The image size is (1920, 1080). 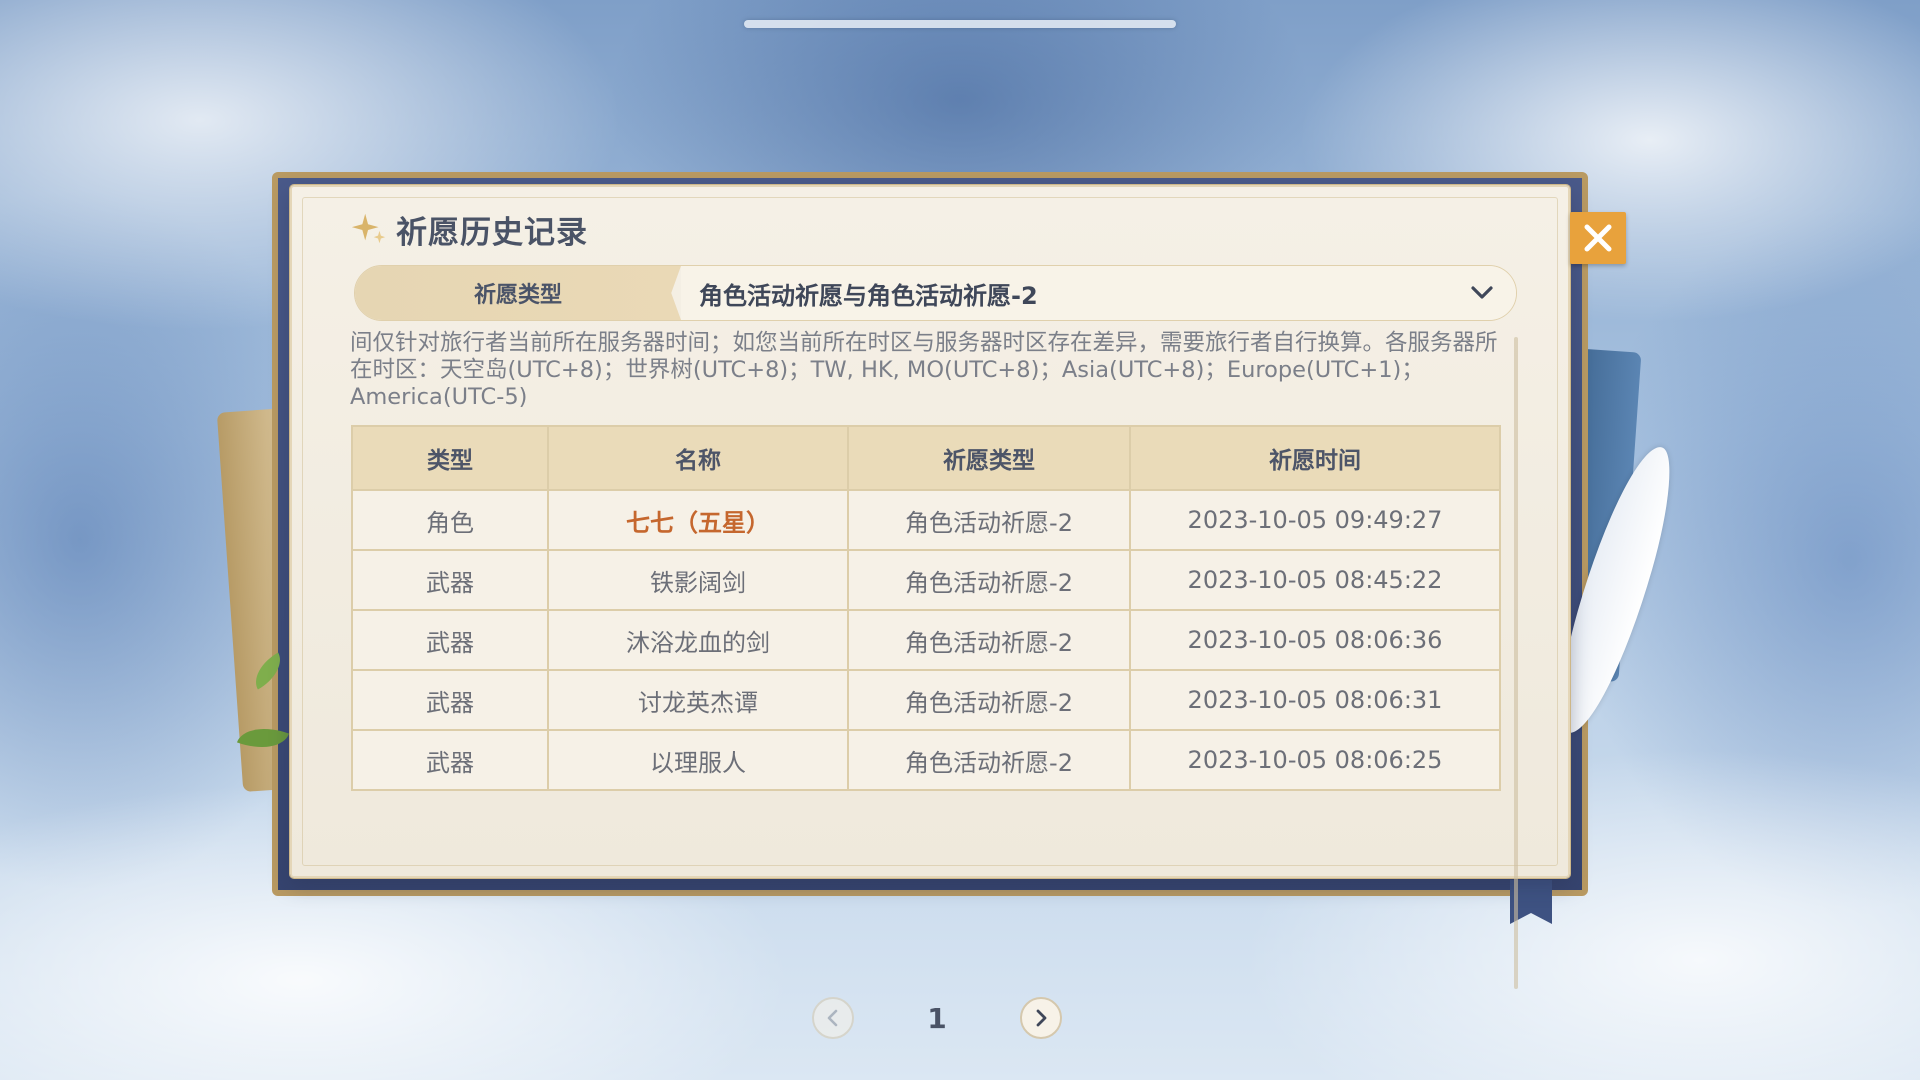 I want to click on cell-time: 2023-10-05 08:06:36, so click(x=1315, y=640).